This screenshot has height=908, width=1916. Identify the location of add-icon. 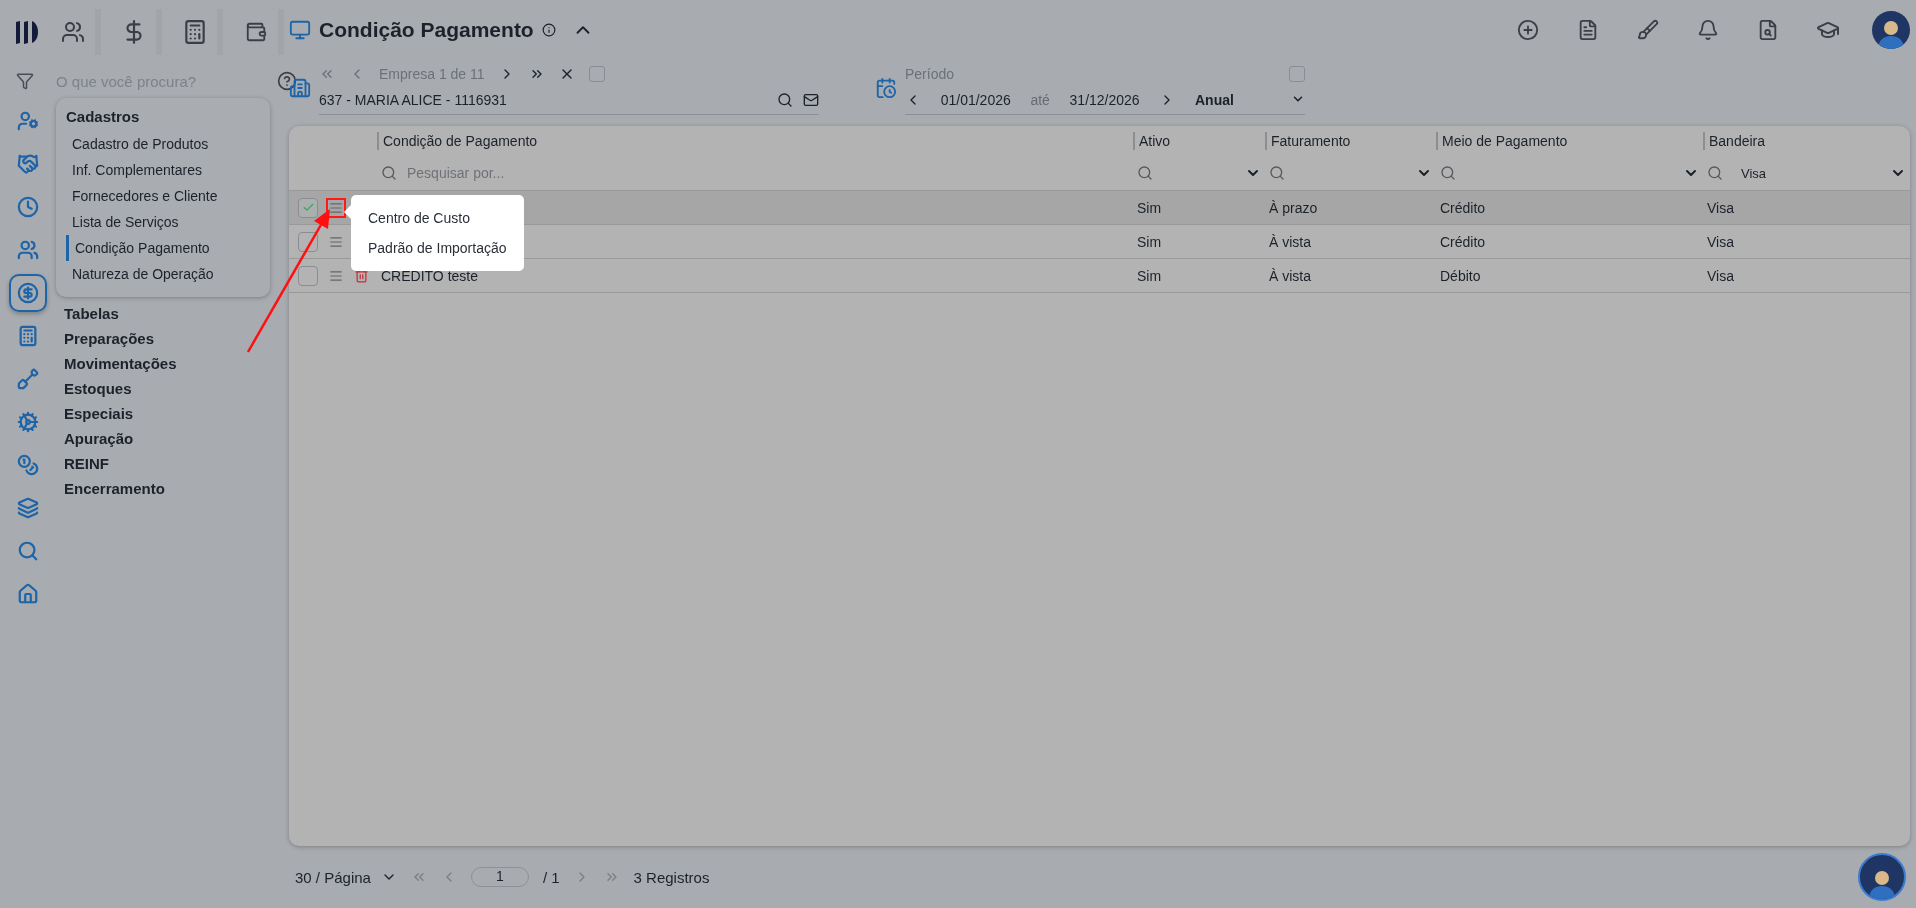
(1528, 30).